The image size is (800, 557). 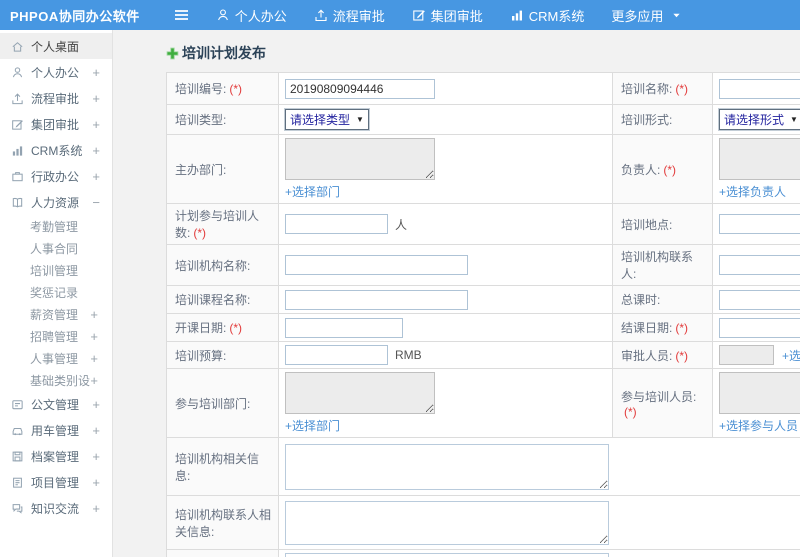 I want to click on sidebar-item-label: 个人桌面, so click(x=55, y=46).